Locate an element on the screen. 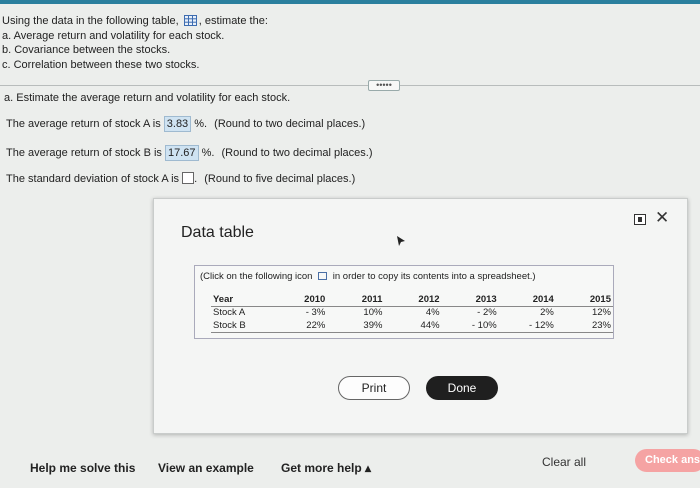 The image size is (700, 488). answer-sd-a-input is located at coordinates (188, 178).